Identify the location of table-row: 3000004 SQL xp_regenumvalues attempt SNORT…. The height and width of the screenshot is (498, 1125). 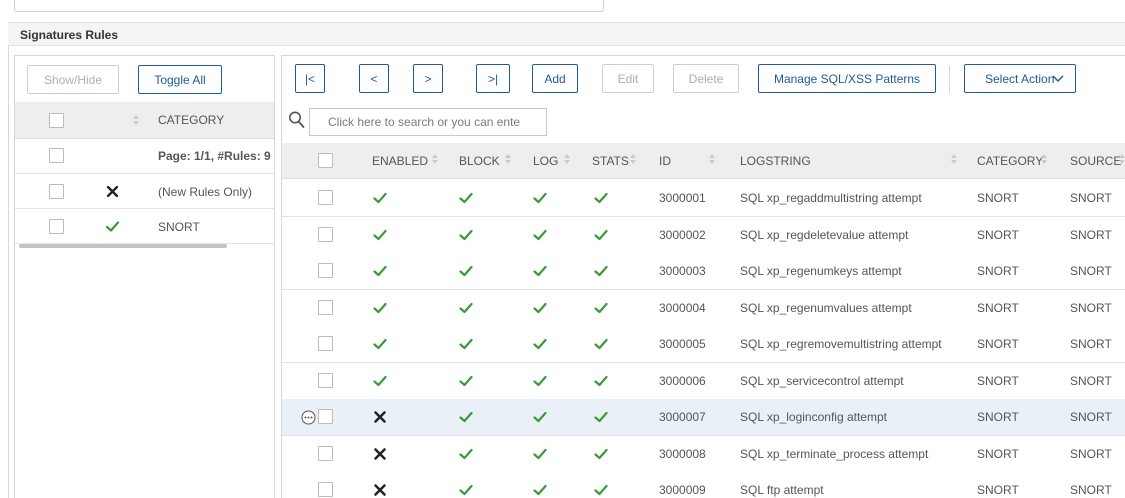
(703, 308).